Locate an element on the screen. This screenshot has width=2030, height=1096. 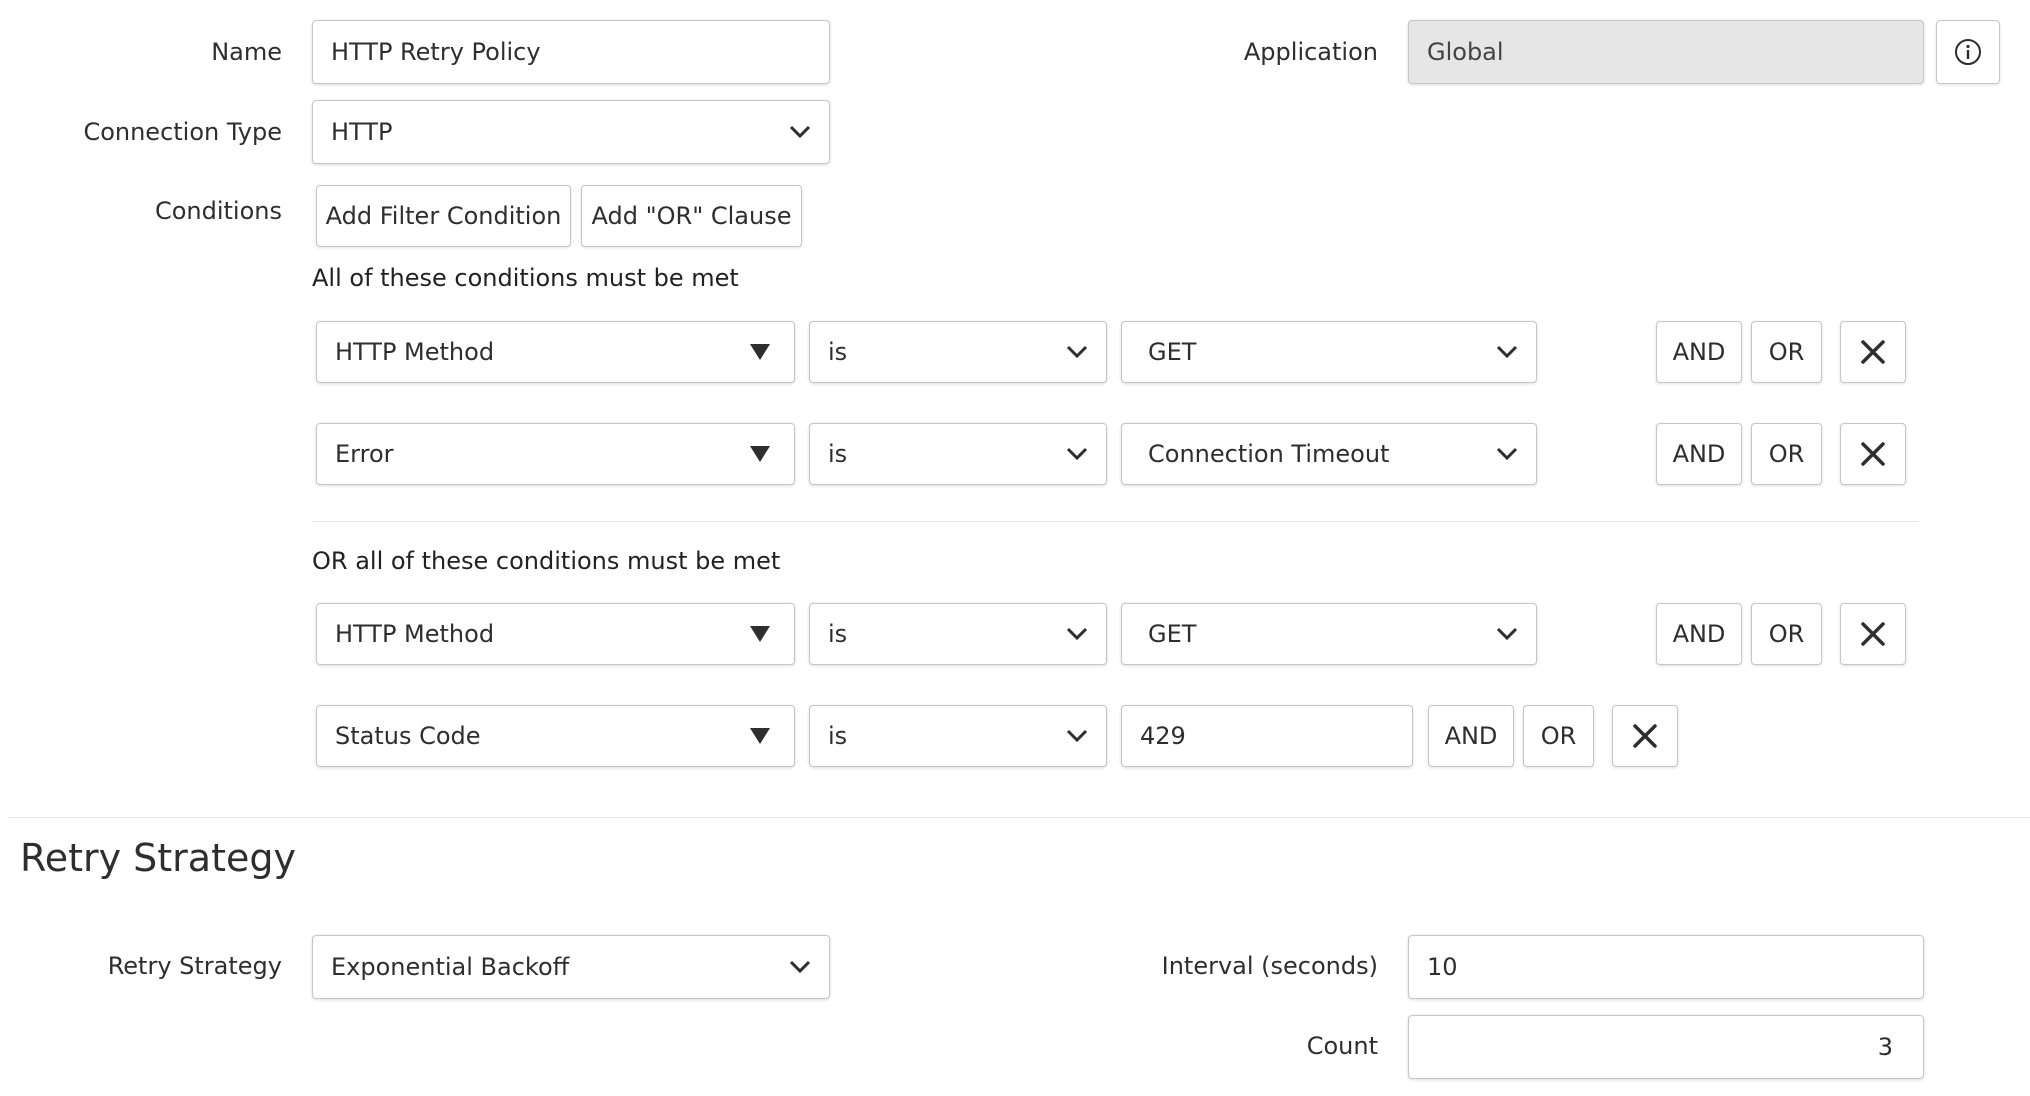
retry-strategy-value: Exponential Backoff is located at coordinates (450, 967).